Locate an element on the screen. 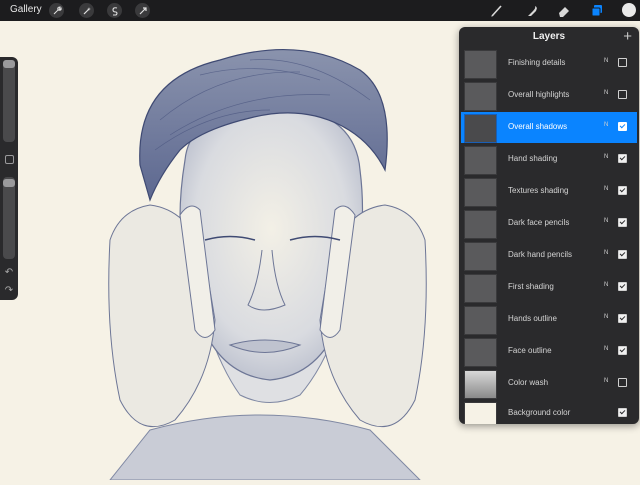  selection-icon is located at coordinates (114, 10).